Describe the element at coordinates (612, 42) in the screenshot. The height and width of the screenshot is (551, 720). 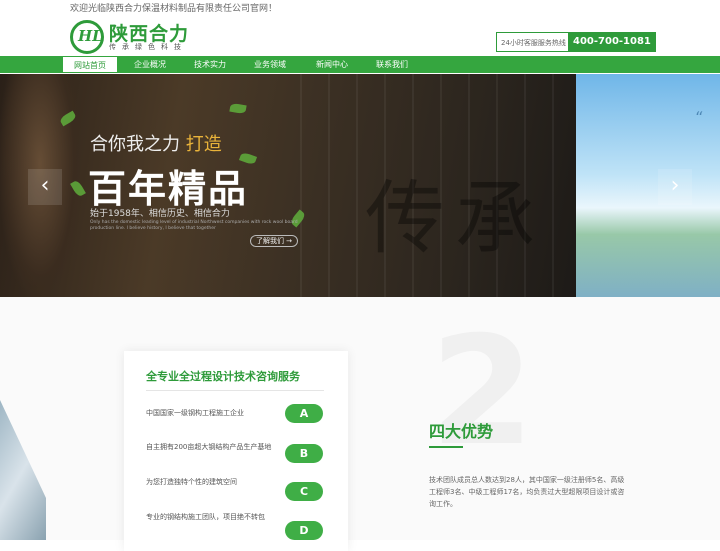
I see `hotline-number: 400-700-1081` at that location.